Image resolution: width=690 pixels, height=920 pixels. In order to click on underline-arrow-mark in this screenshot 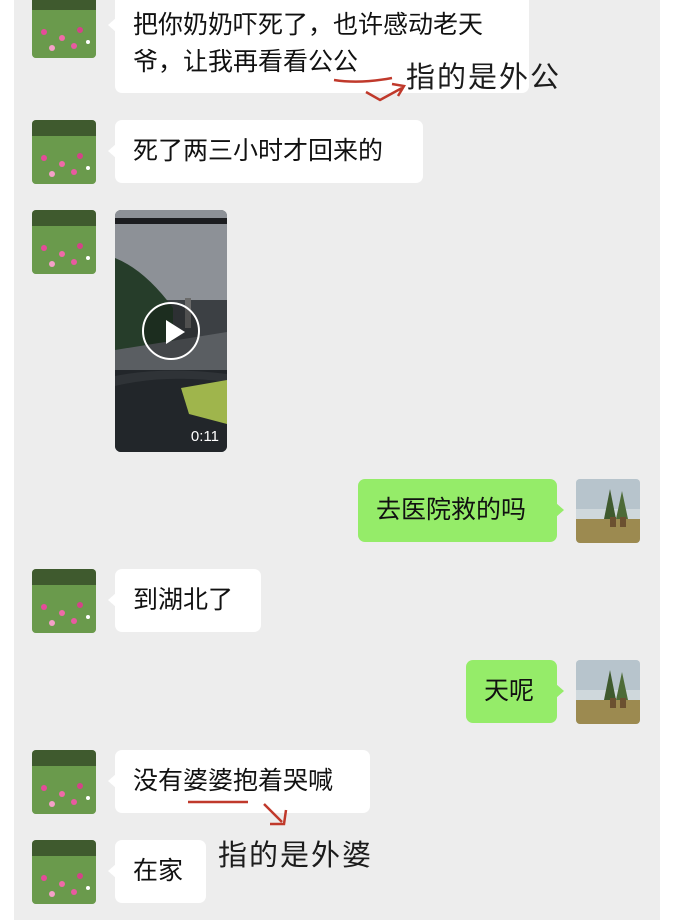, I will do `click(238, 813)`.